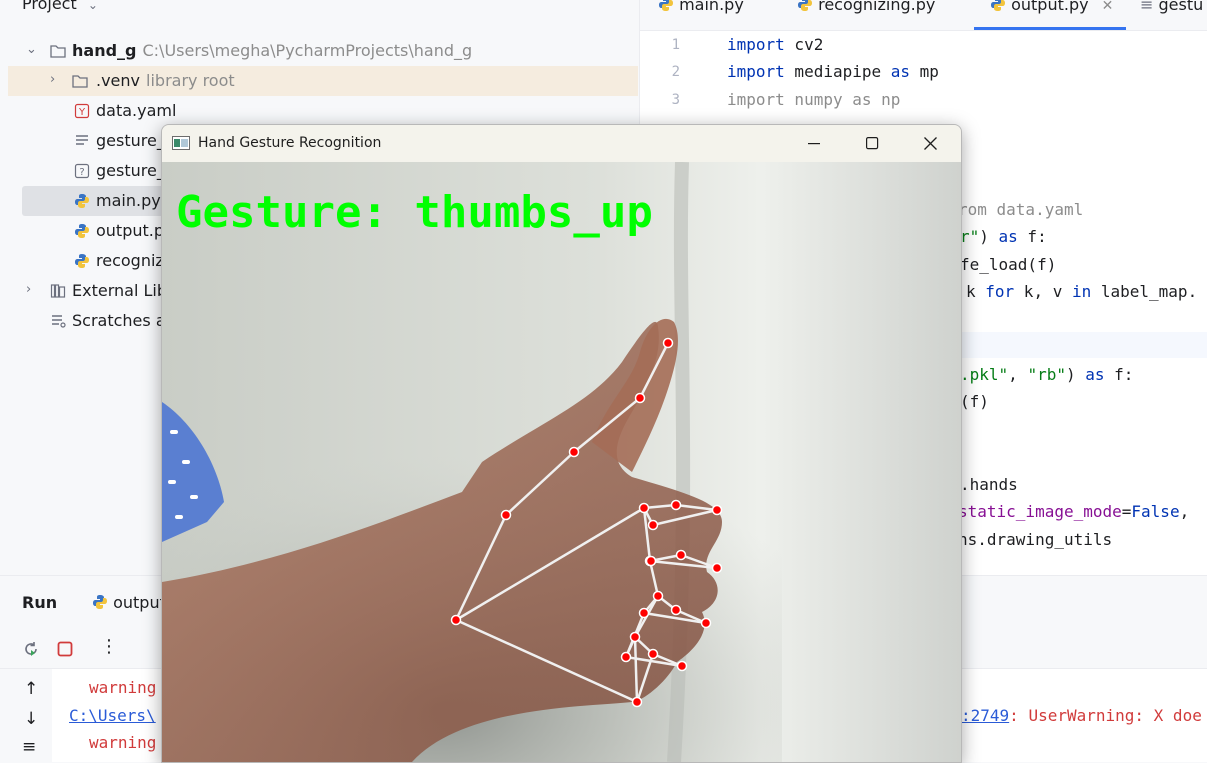  Describe the element at coordinates (1050, 28) in the screenshot. I see `active-tab-indicator` at that location.